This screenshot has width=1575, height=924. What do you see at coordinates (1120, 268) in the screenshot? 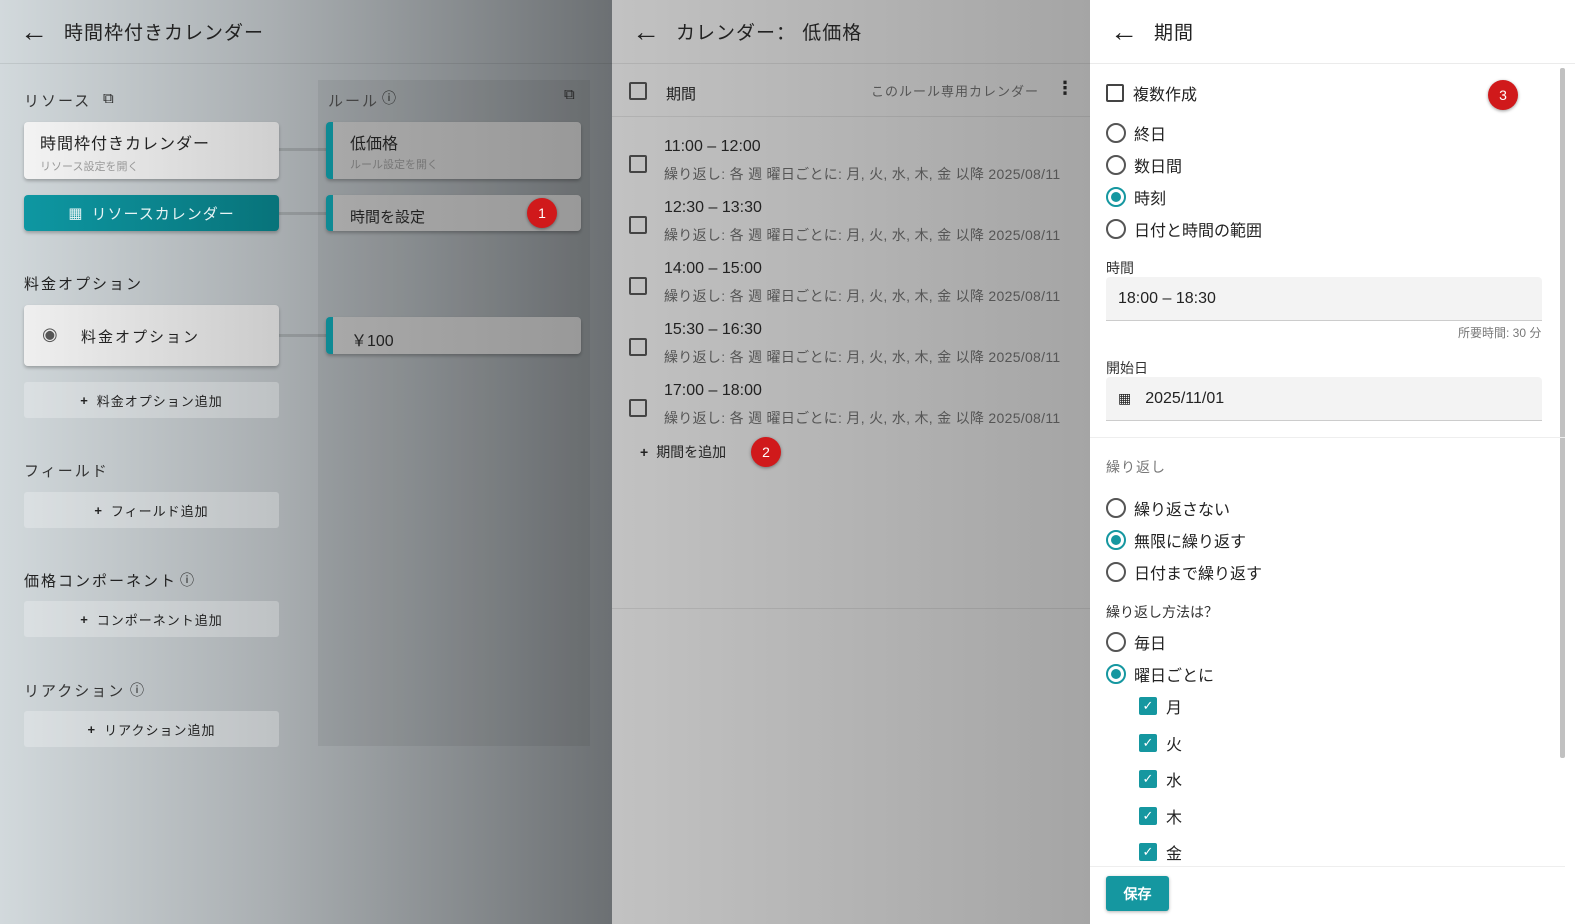
I see `time-label: 時間` at bounding box center [1120, 268].